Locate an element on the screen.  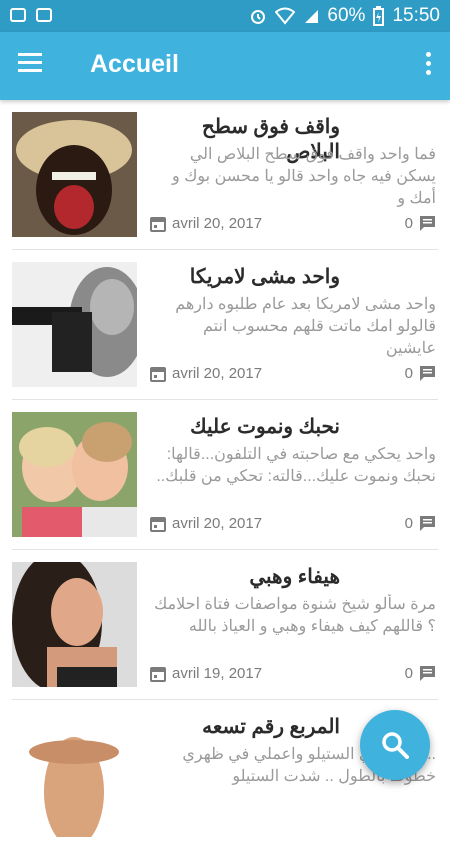
app-bar: Accueil is located at coordinates (225, 66).